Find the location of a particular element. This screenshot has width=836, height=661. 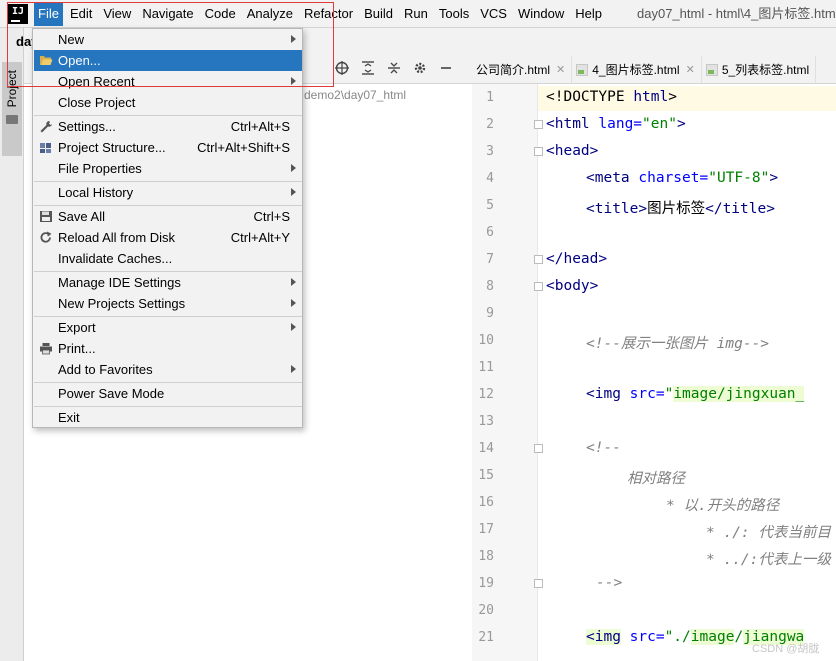

tab-list-tag: 5_列表标签.html is located at coordinates (759, 69).